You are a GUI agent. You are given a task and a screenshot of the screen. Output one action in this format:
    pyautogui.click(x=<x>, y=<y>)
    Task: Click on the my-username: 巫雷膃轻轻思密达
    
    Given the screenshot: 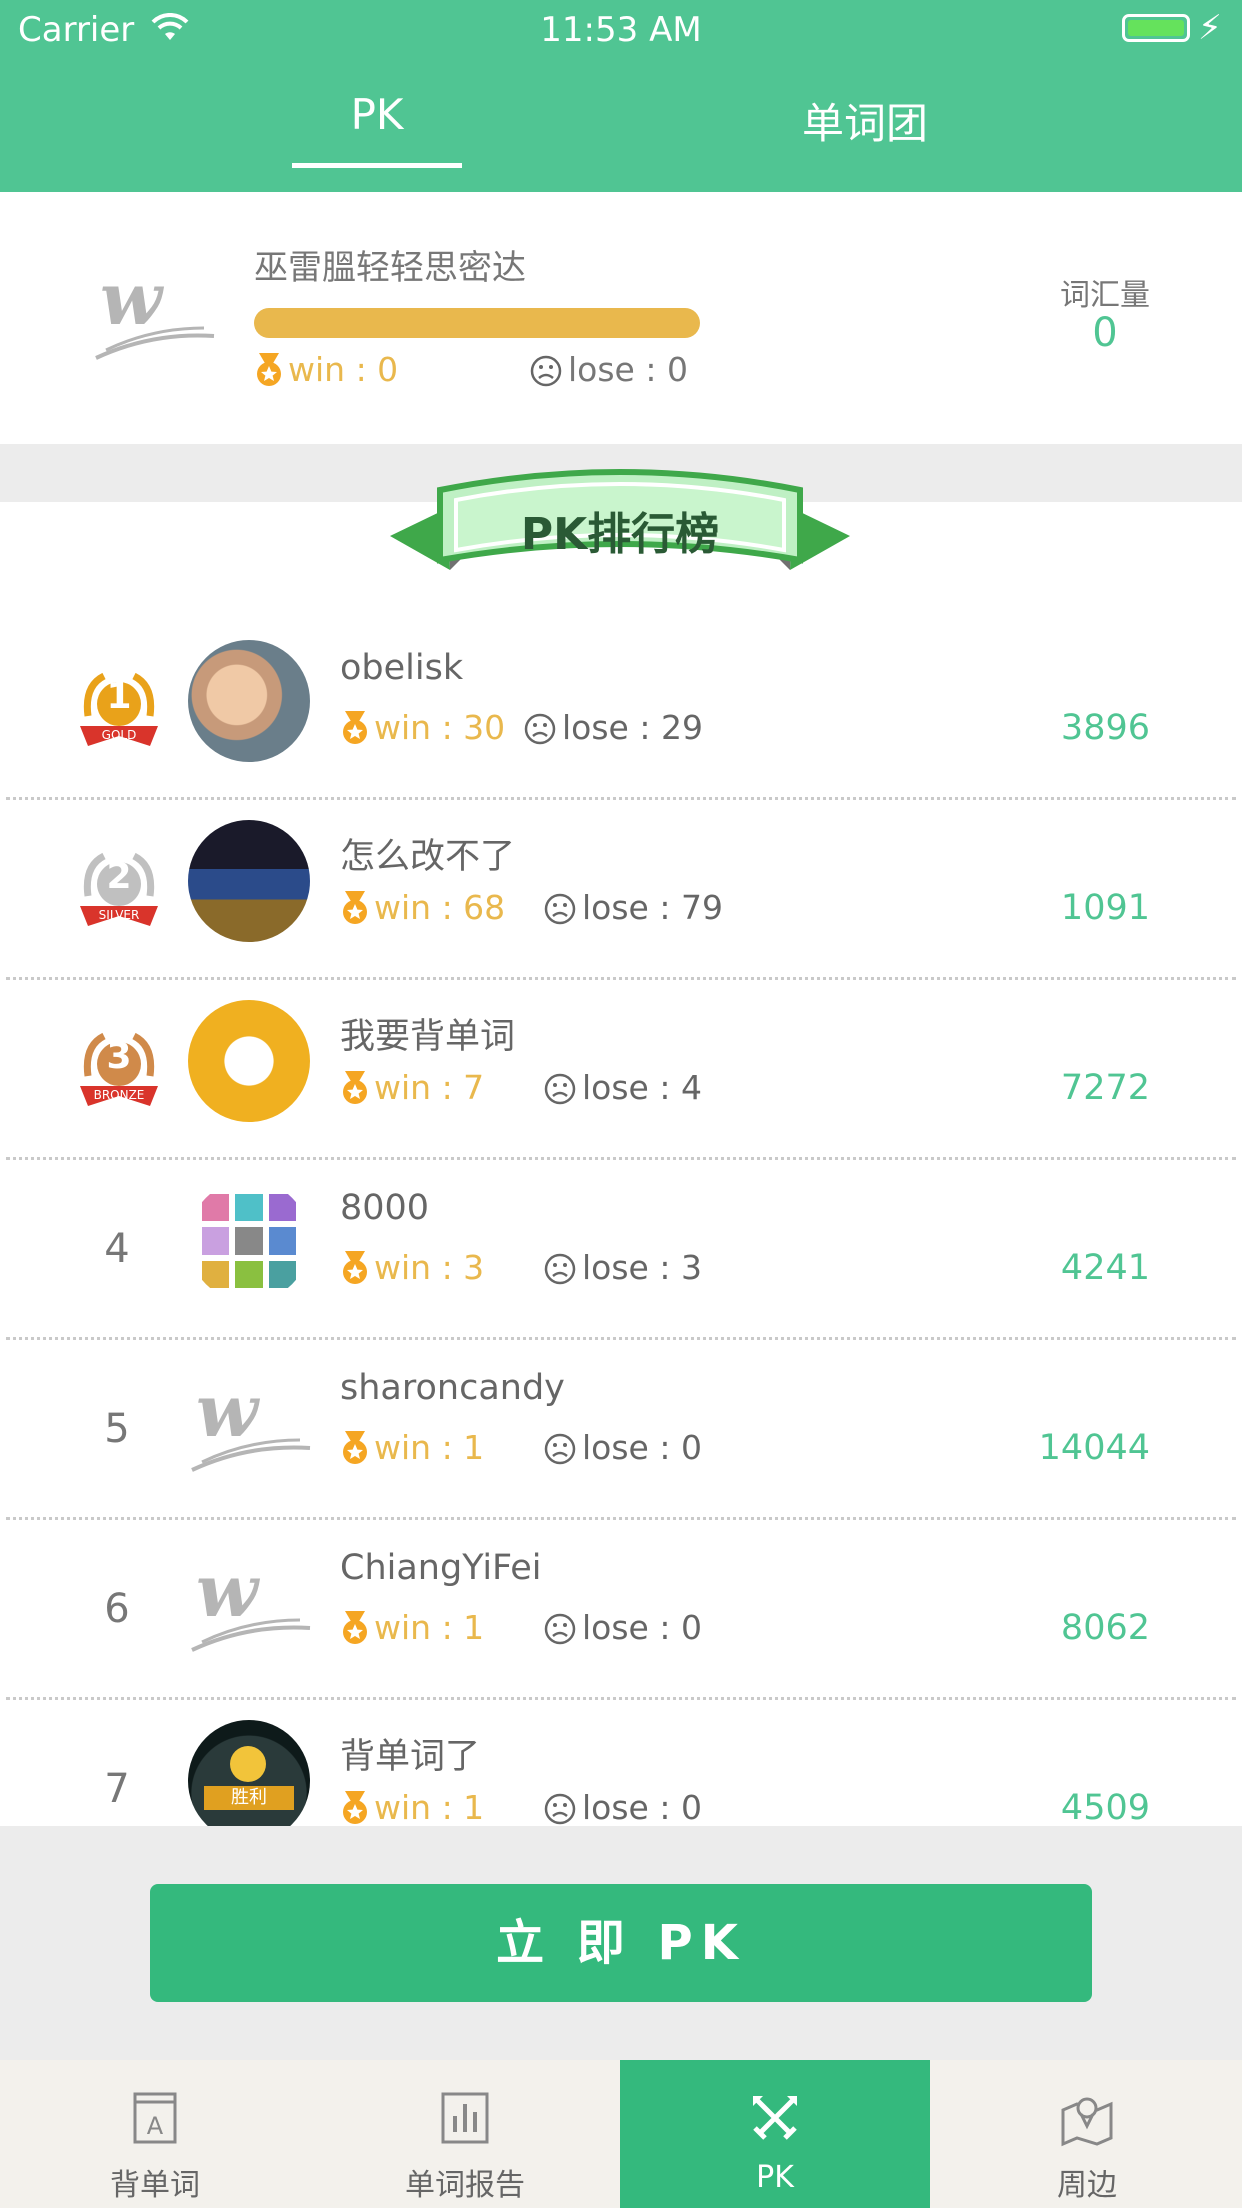 What is the action you would take?
    pyautogui.click(x=390, y=268)
    